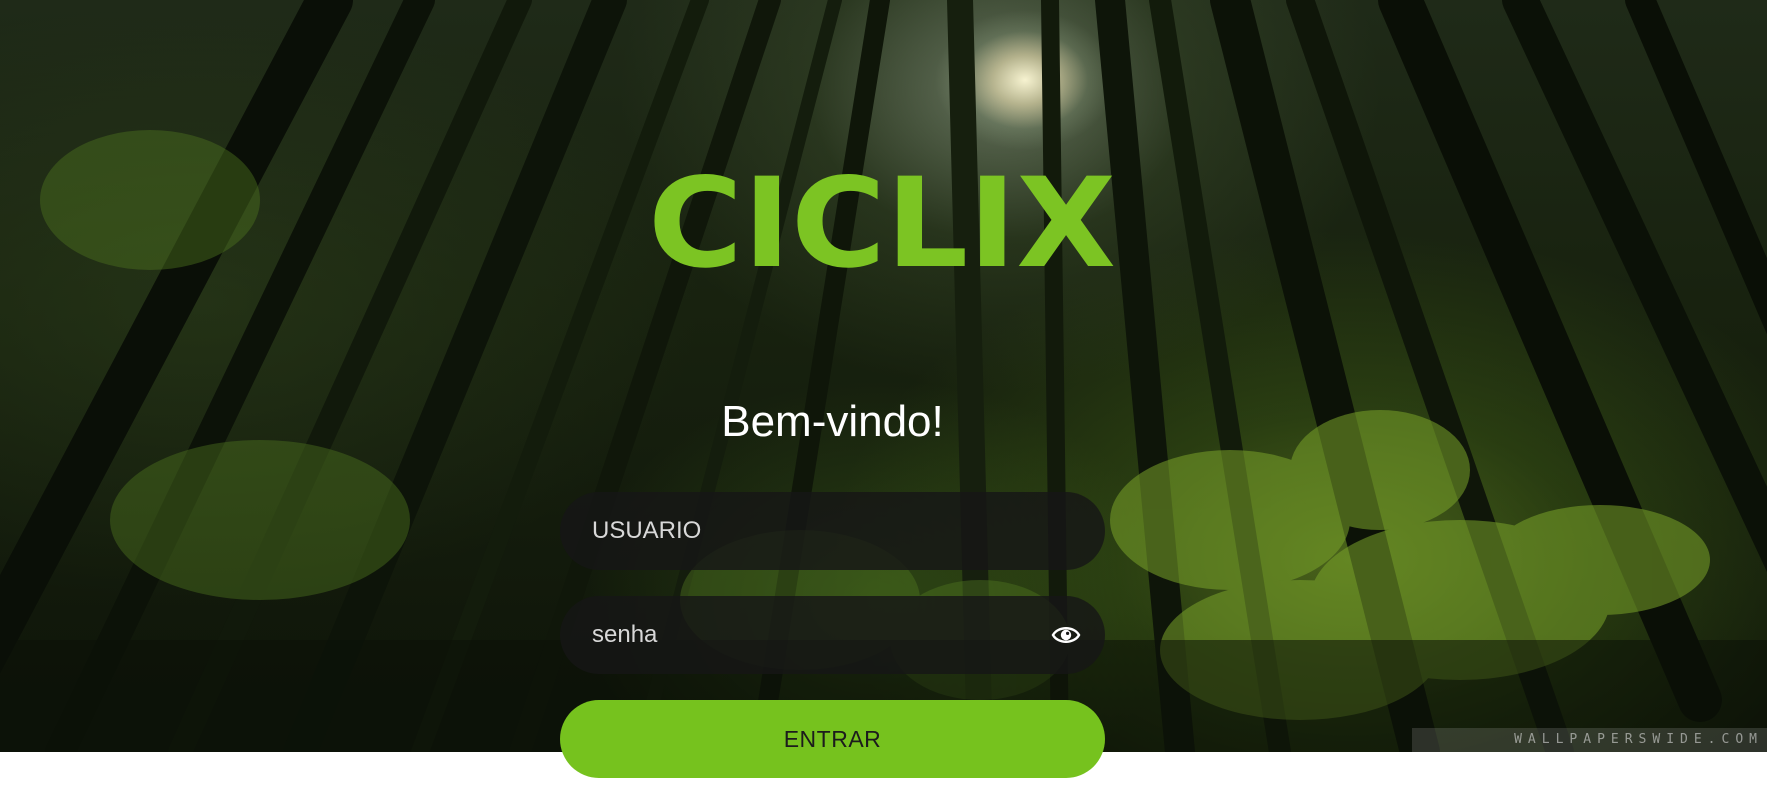  Describe the element at coordinates (802, 531) in the screenshot. I see `username-input` at that location.